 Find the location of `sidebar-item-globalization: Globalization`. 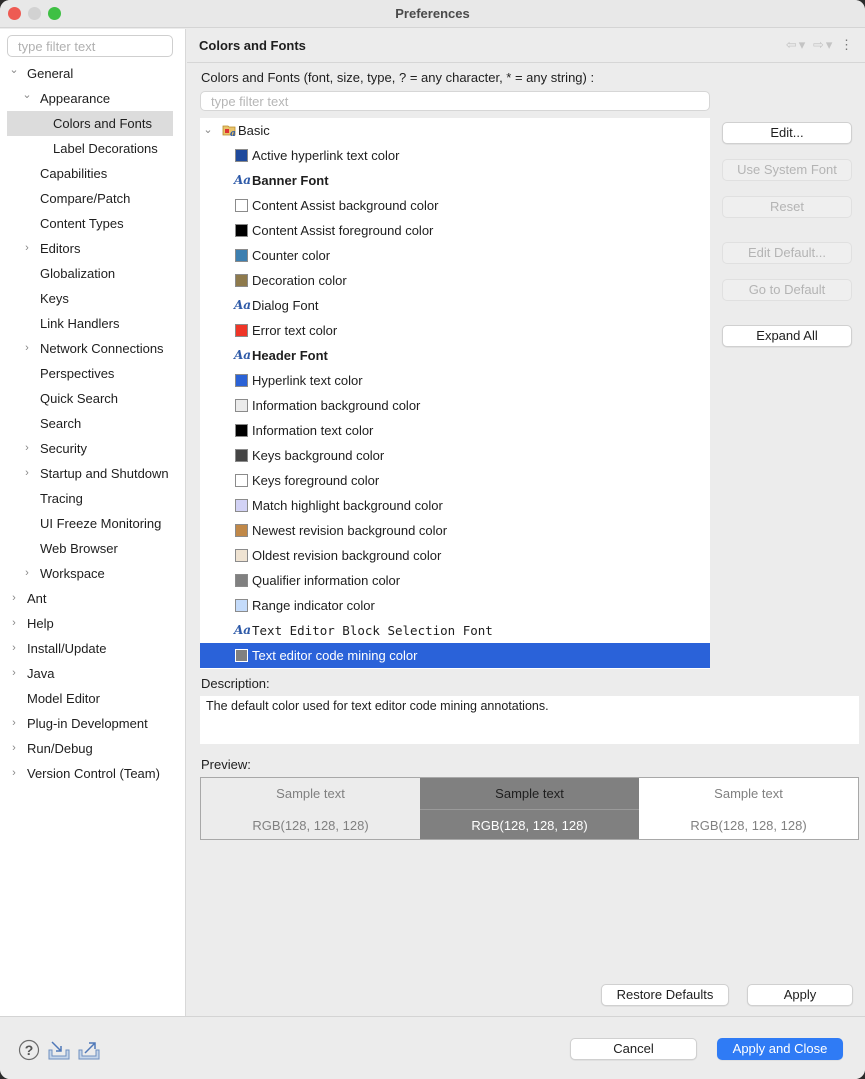

sidebar-item-globalization: Globalization is located at coordinates (93, 273).